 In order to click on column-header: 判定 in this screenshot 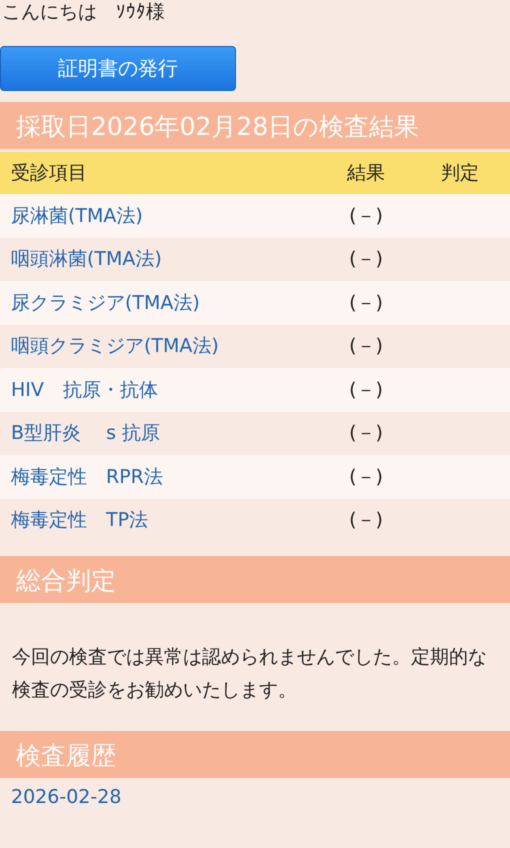, I will do `click(460, 173)`.